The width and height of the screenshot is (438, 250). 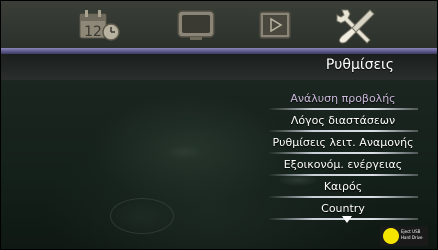 I want to click on menu-item-weather: Καιρός, so click(x=343, y=188).